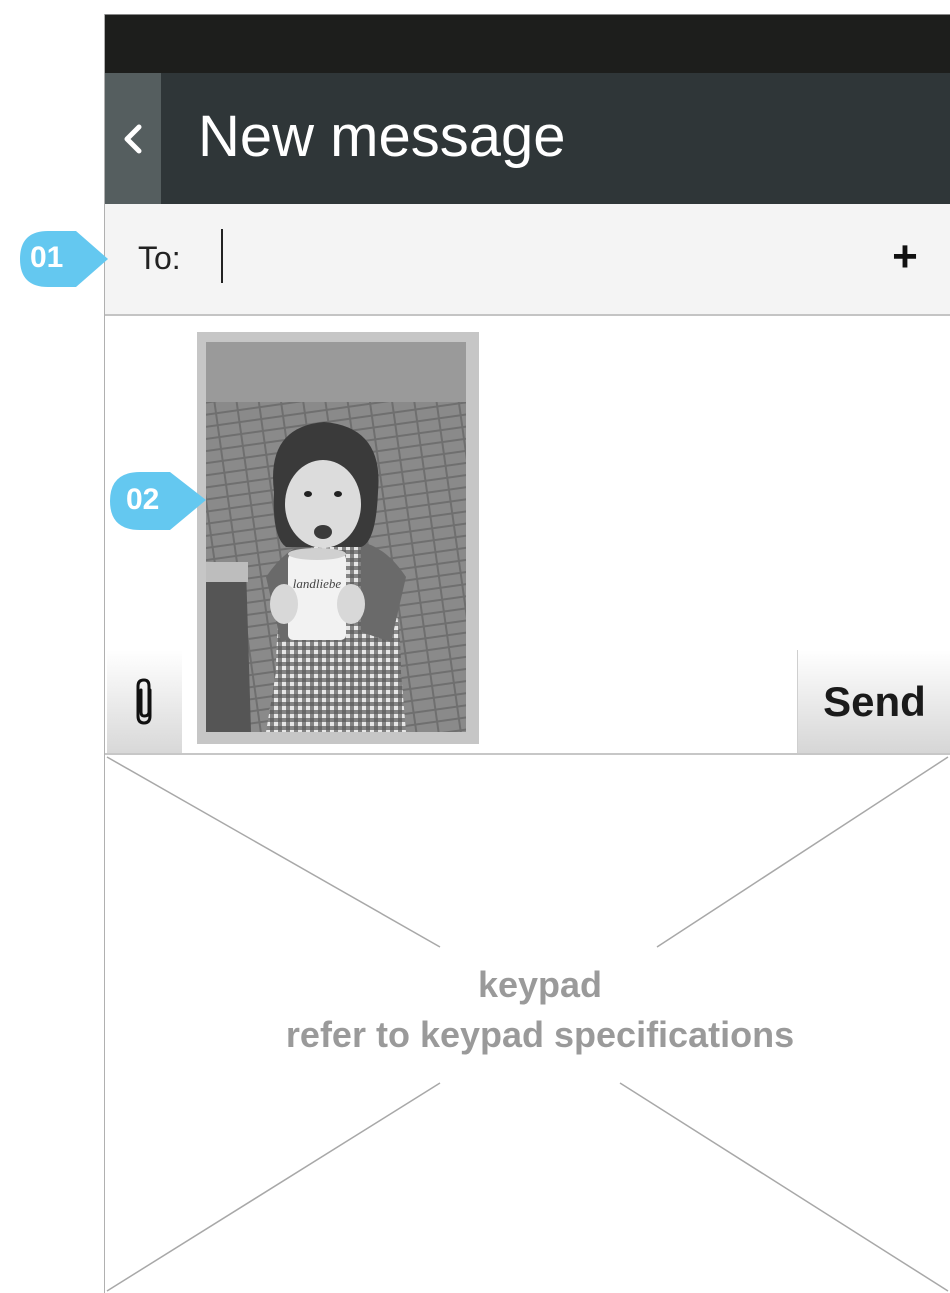  I want to click on photo-image: landliebe, so click(336, 537).